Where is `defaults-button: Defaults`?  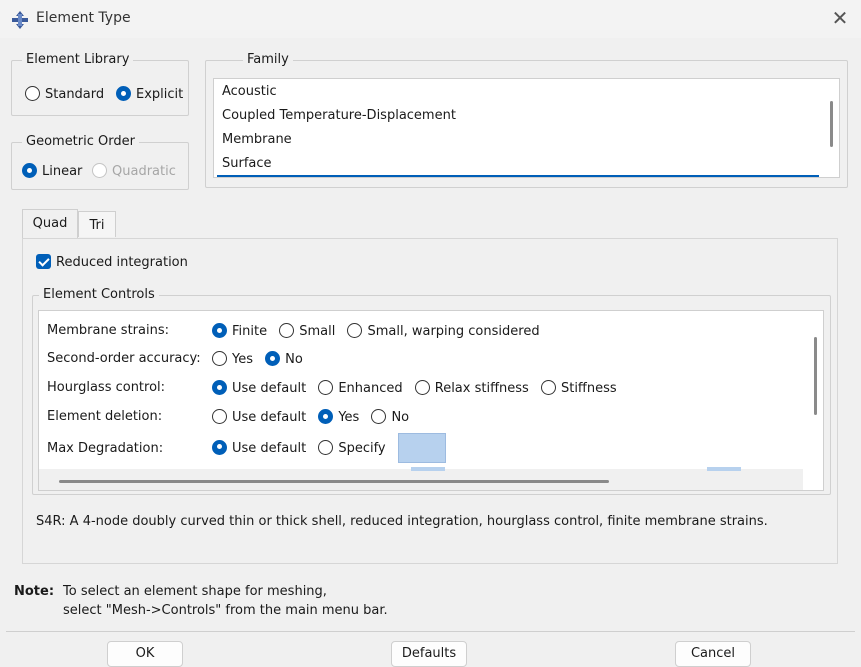
defaults-button: Defaults is located at coordinates (429, 654).